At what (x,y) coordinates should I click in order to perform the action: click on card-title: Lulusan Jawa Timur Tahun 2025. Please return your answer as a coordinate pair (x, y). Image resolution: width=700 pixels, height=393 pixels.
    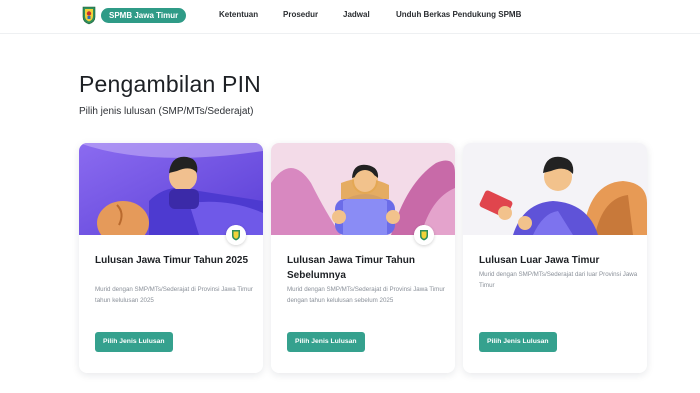
    Looking at the image, I should click on (172, 260).